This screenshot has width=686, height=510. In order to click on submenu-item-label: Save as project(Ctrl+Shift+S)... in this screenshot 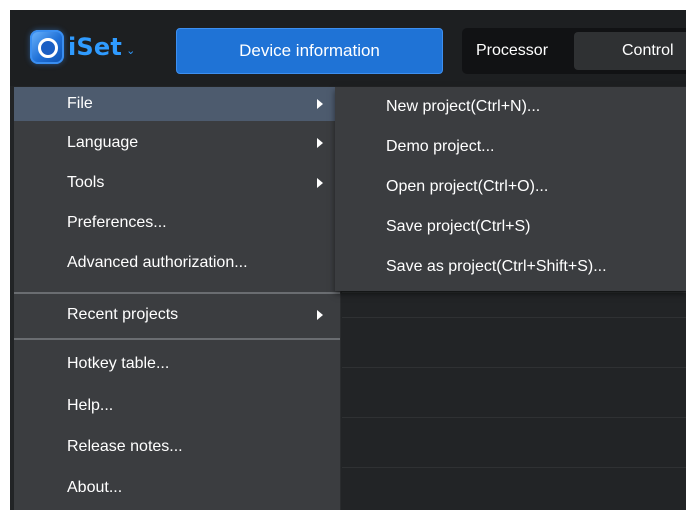, I will do `click(496, 266)`.